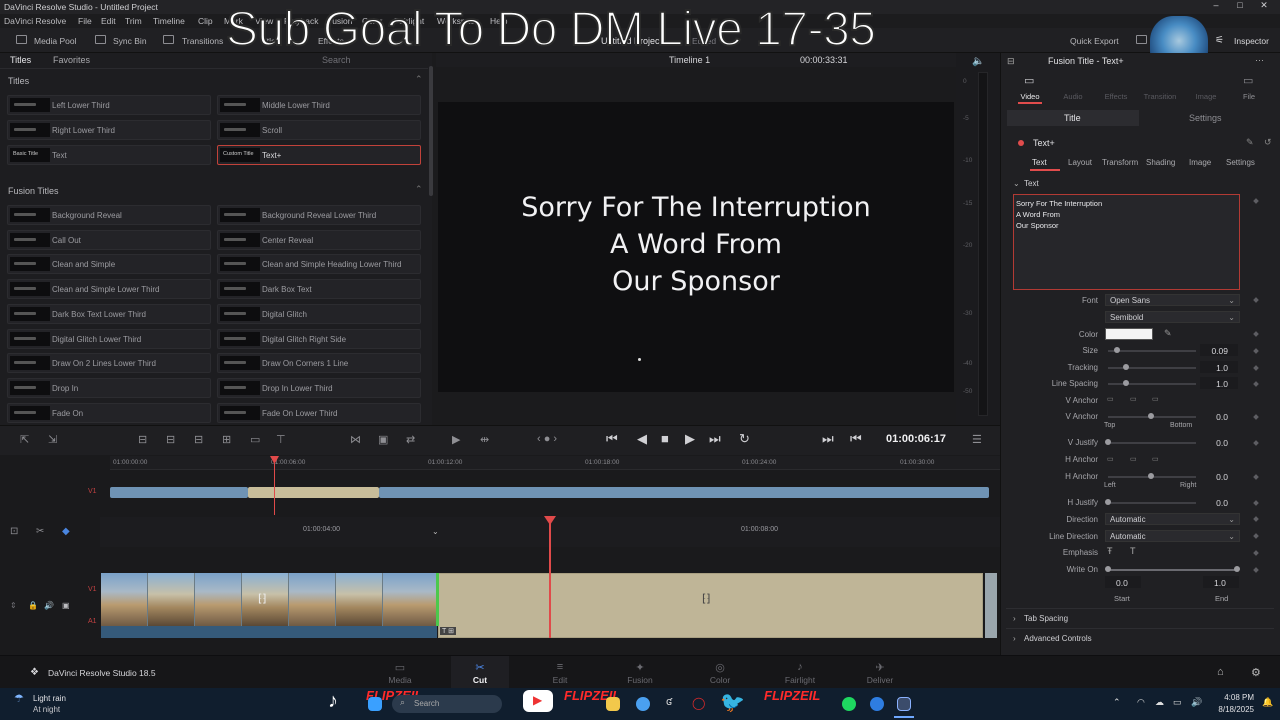 This screenshot has width=1280, height=720. I want to click on sync-bin-button: Sync Bin, so click(130, 41).